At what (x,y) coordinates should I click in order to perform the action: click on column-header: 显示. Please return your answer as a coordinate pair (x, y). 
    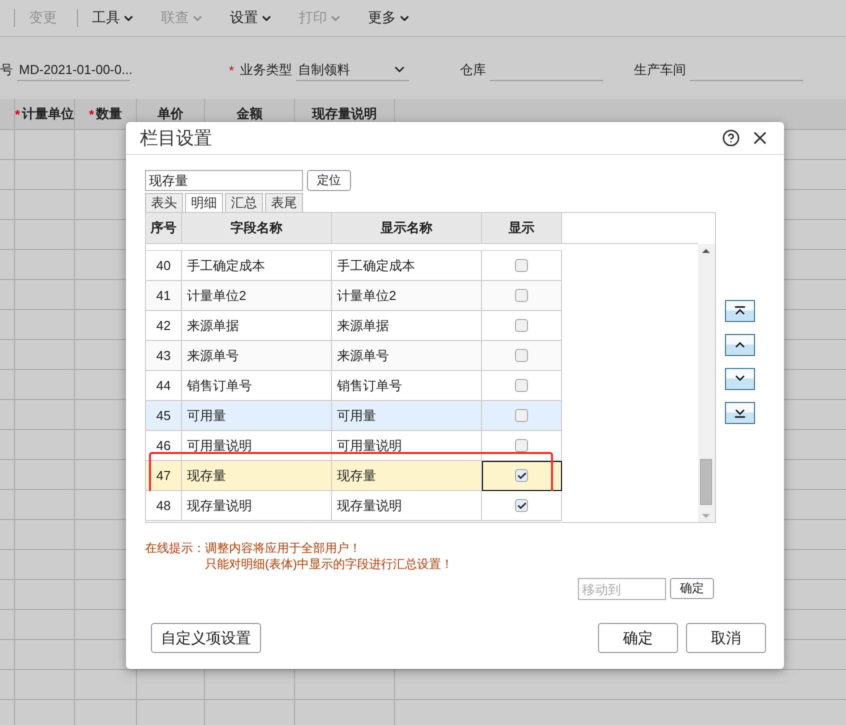
    Looking at the image, I should click on (521, 228).